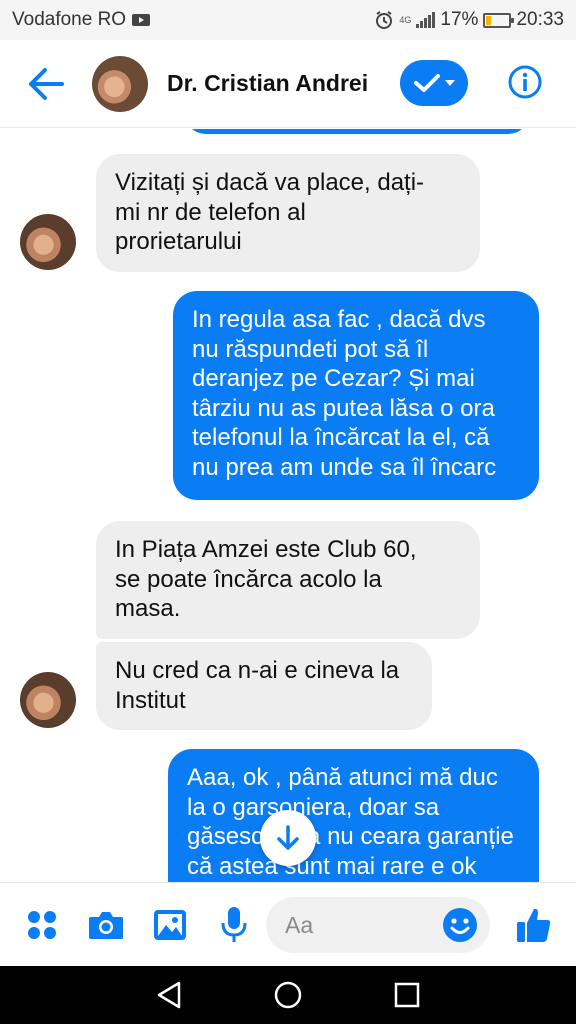  Describe the element at coordinates (460, 925) in the screenshot. I see `emoji-icon` at that location.